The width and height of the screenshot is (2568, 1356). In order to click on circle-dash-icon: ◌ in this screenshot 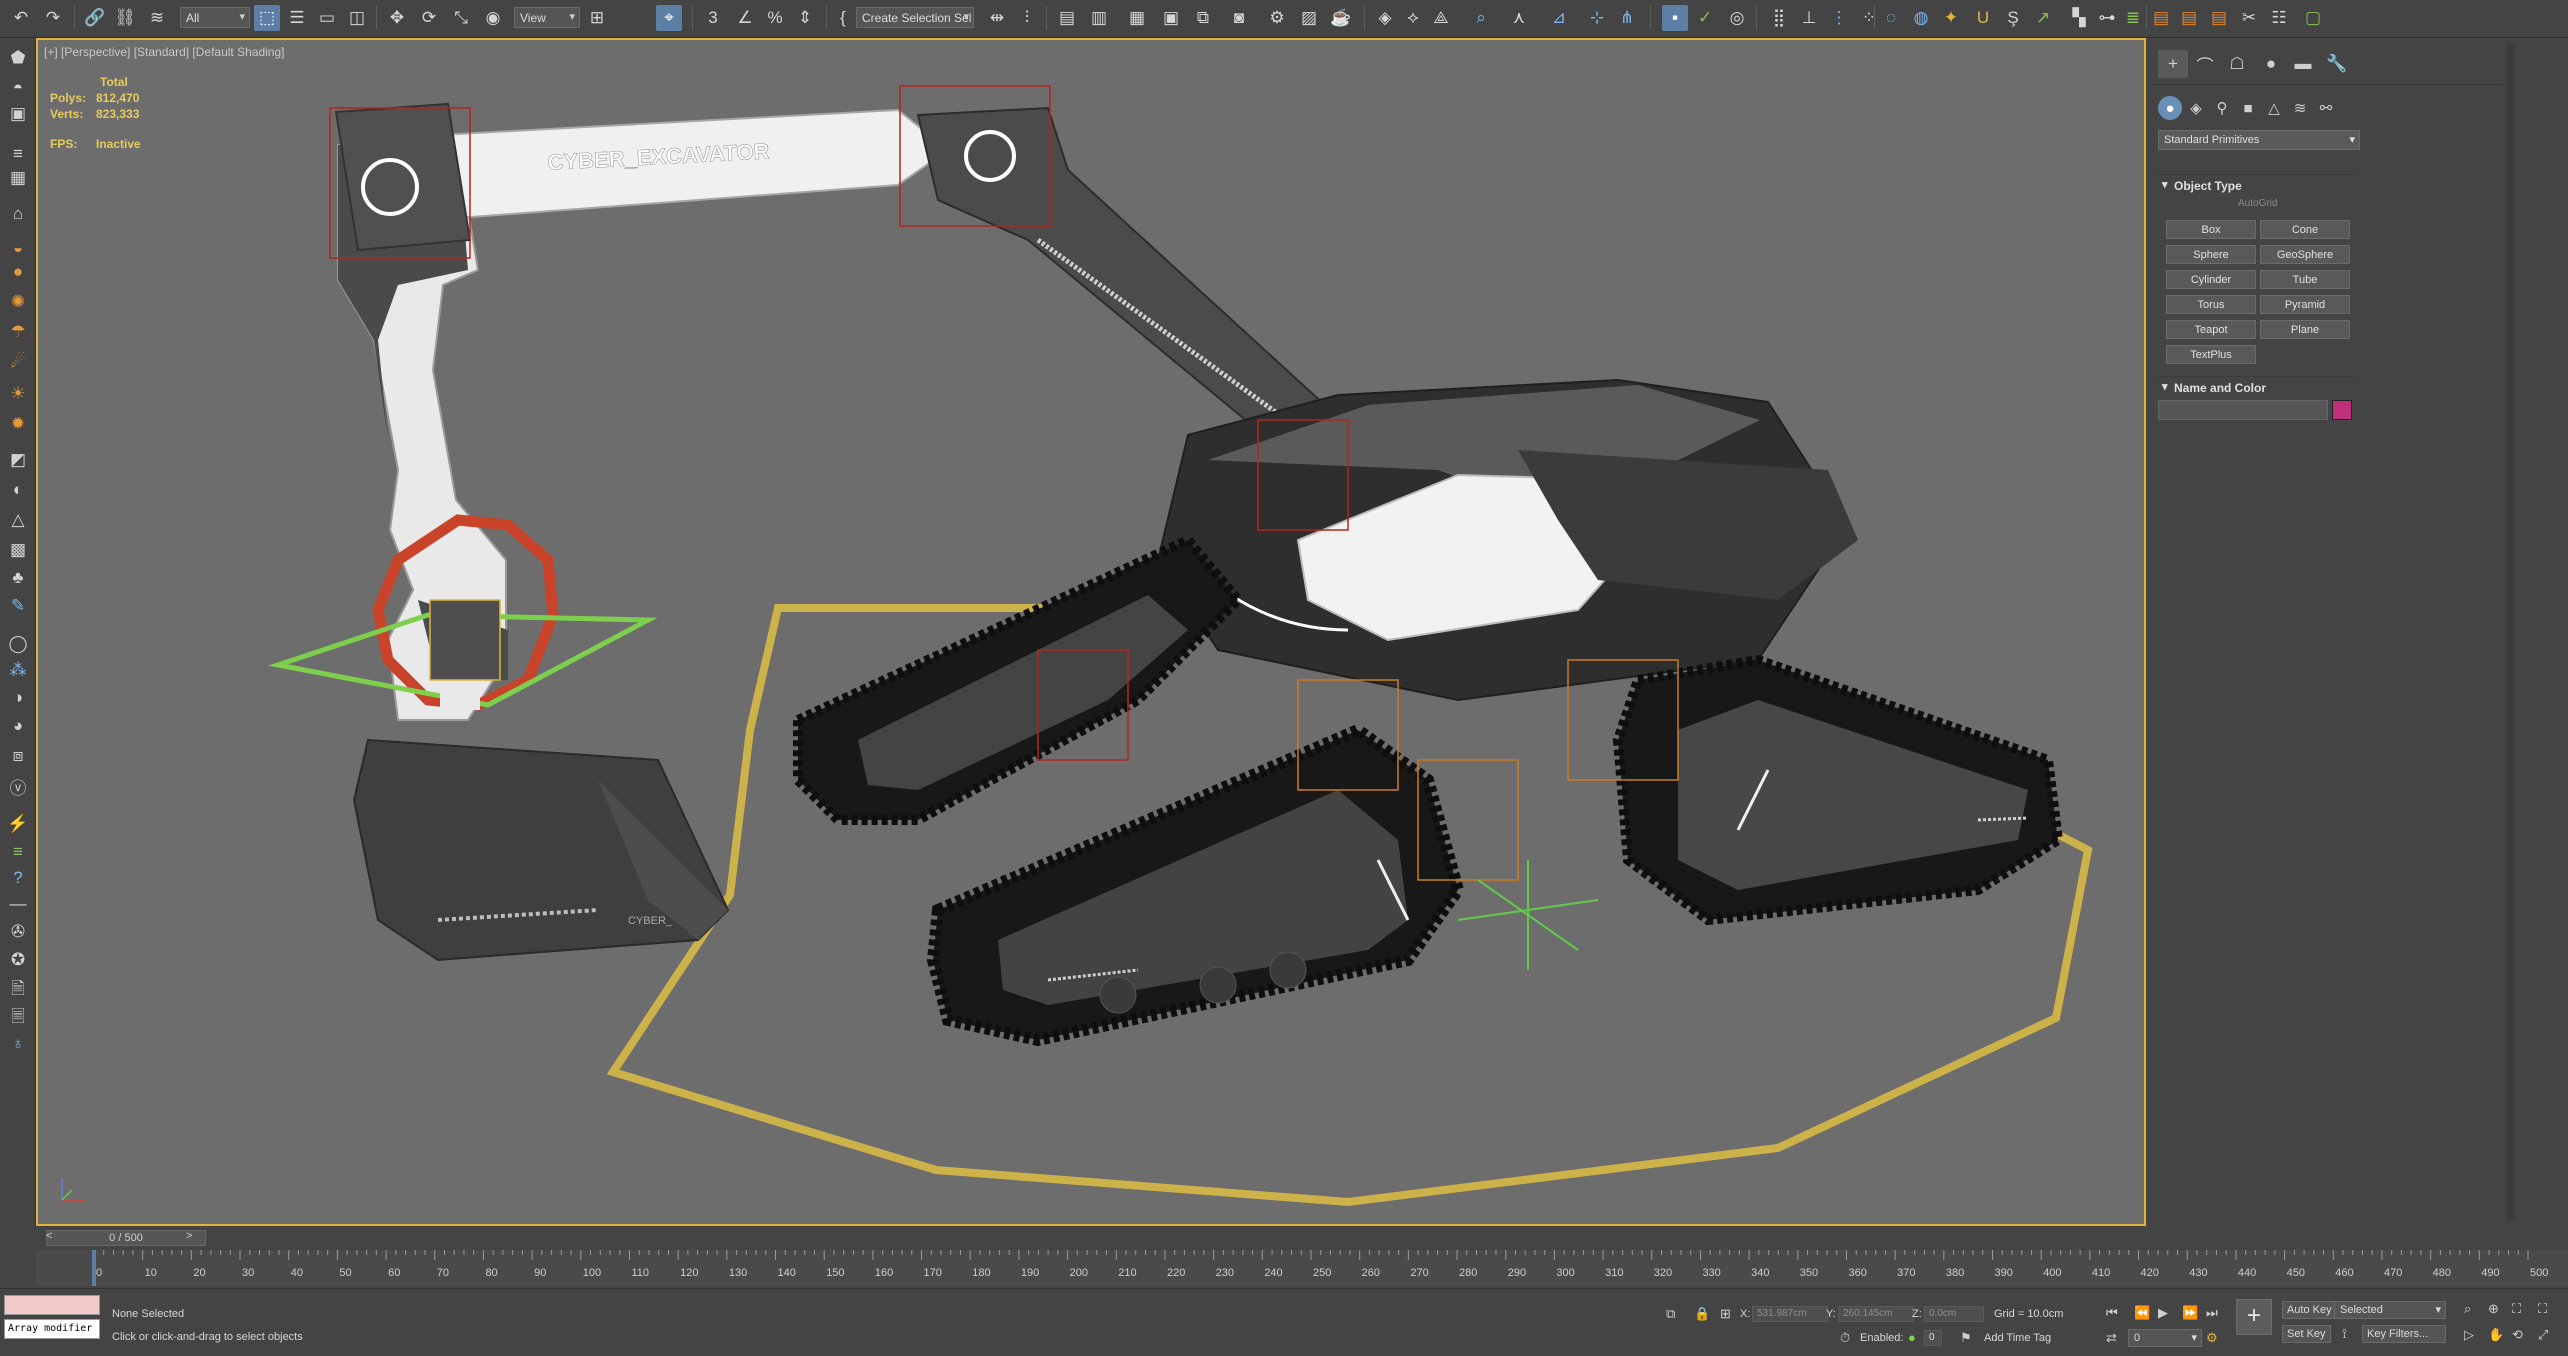, I will do `click(1891, 18)`.